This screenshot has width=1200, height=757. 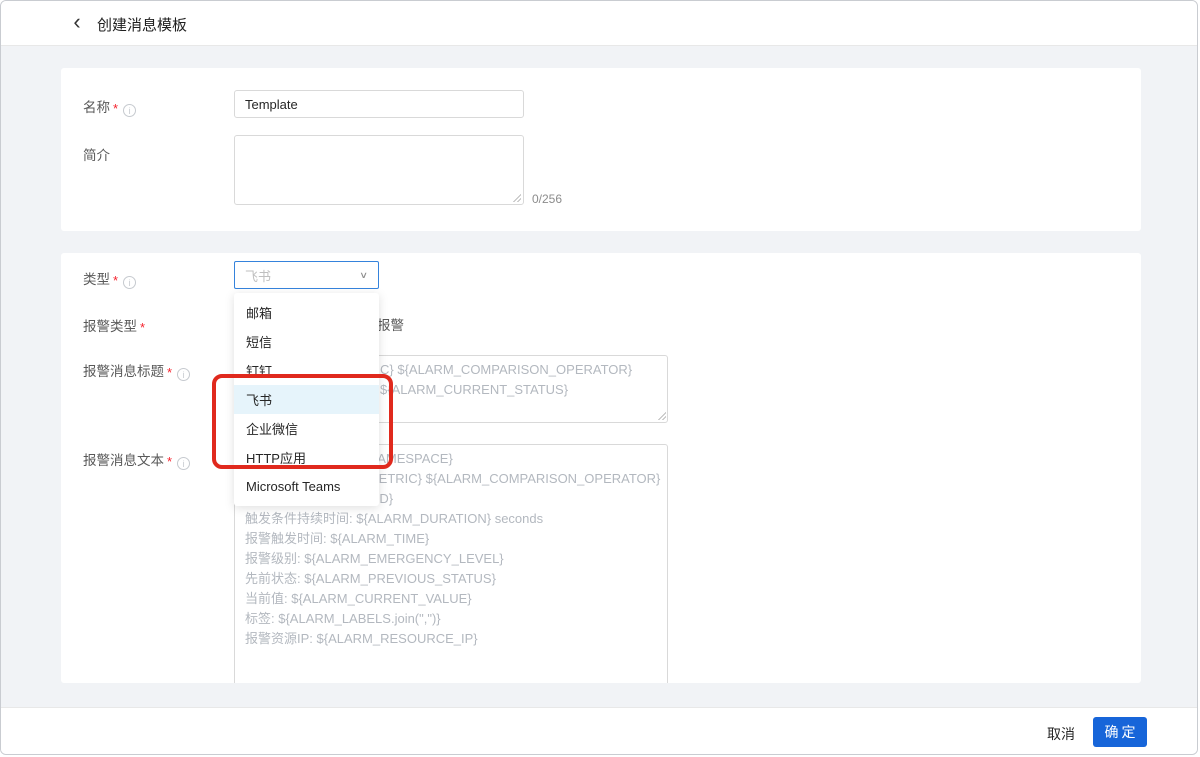 I want to click on textarea-line: 报警级别: ${ALARM_EMERGENCY_LEVEL}, so click(x=374, y=558).